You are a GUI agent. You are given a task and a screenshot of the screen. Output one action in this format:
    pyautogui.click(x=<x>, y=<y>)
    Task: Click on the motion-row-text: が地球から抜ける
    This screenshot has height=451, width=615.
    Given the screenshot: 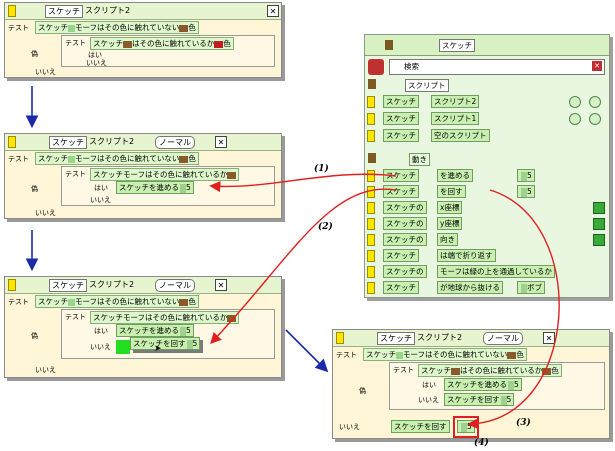 What is the action you would take?
    pyautogui.click(x=470, y=287)
    